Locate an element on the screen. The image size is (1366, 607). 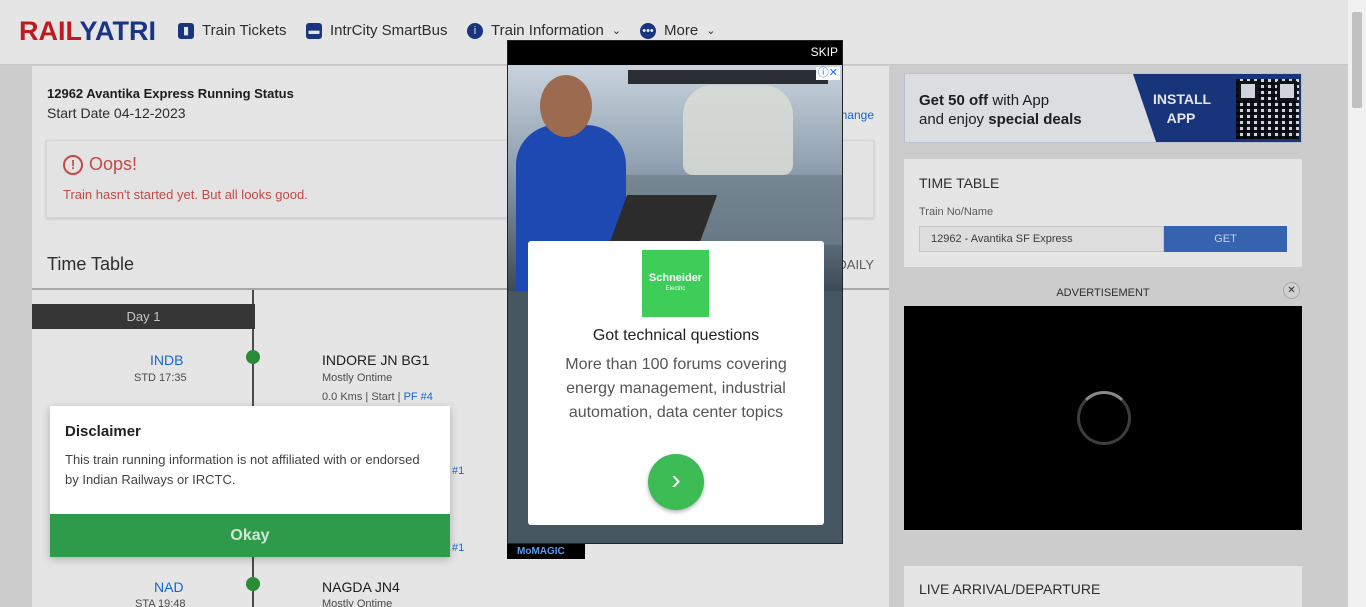
okay-button: Okay is located at coordinates (250, 535).